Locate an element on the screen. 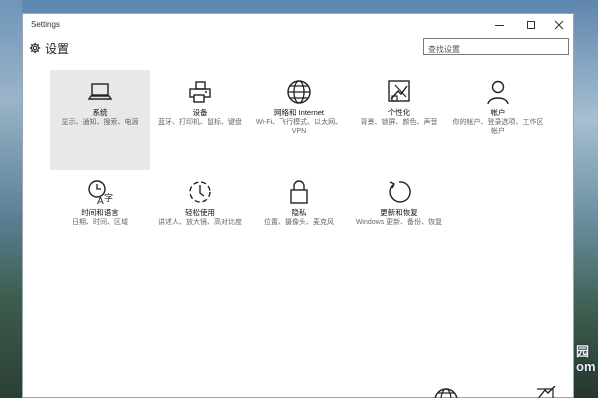 The width and height of the screenshot is (598, 398). person-icon is located at coordinates (498, 92).